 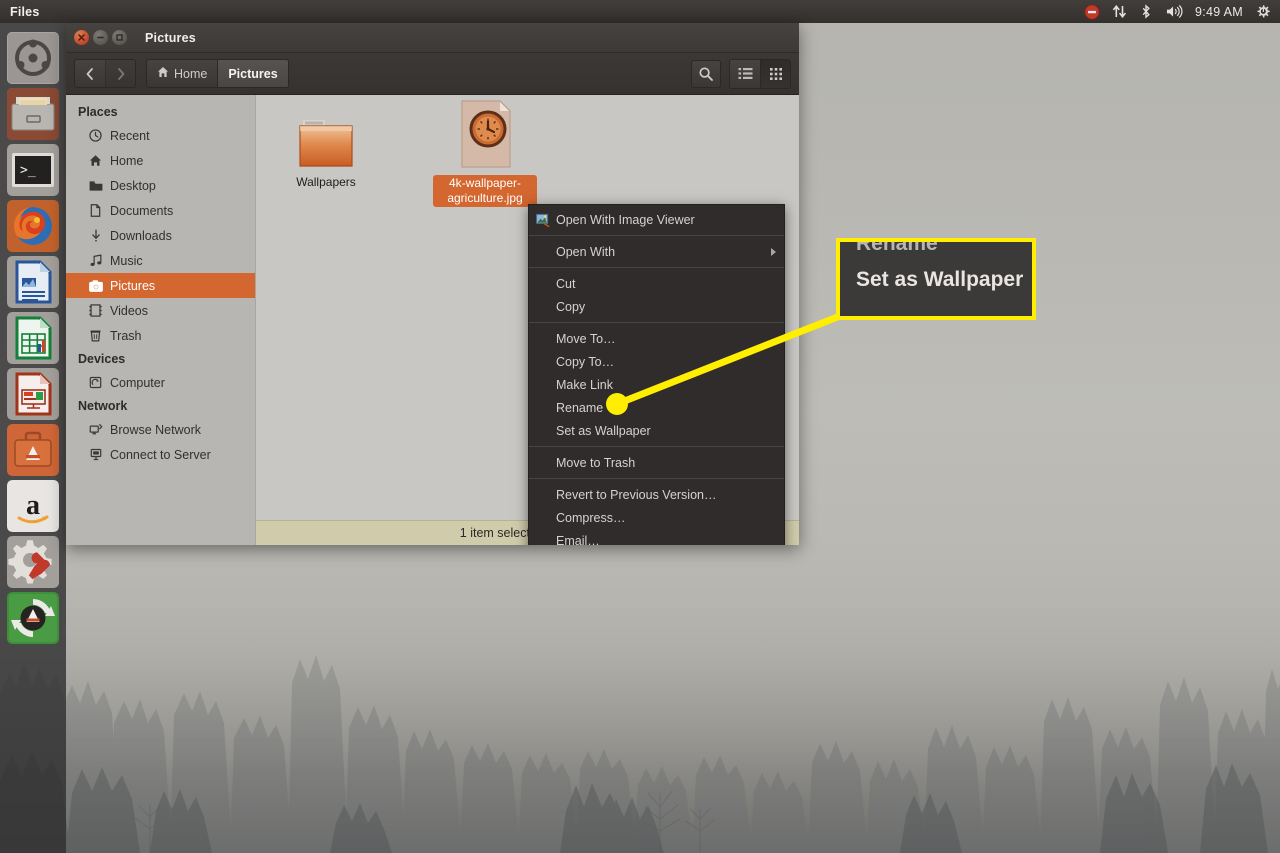 What do you see at coordinates (33, 58) in the screenshot?
I see `dash-home-icon` at bounding box center [33, 58].